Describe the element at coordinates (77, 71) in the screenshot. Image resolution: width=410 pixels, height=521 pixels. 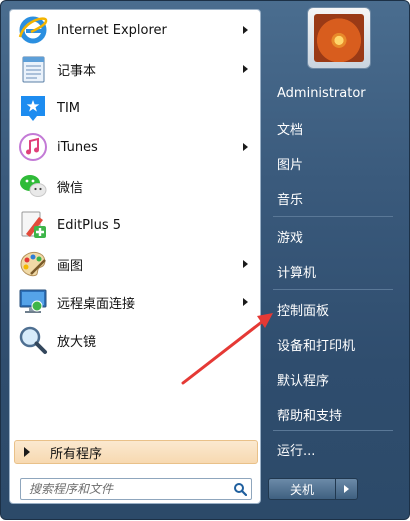
I see `program-label: 记事本` at that location.